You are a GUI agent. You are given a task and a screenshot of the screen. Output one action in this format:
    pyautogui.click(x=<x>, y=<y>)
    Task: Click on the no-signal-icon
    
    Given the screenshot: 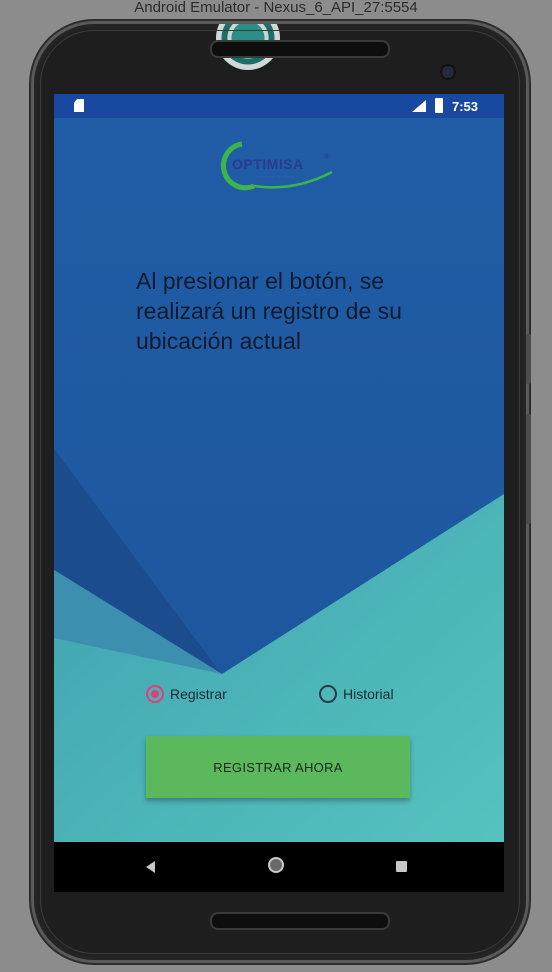 What is the action you would take?
    pyautogui.click(x=419, y=106)
    